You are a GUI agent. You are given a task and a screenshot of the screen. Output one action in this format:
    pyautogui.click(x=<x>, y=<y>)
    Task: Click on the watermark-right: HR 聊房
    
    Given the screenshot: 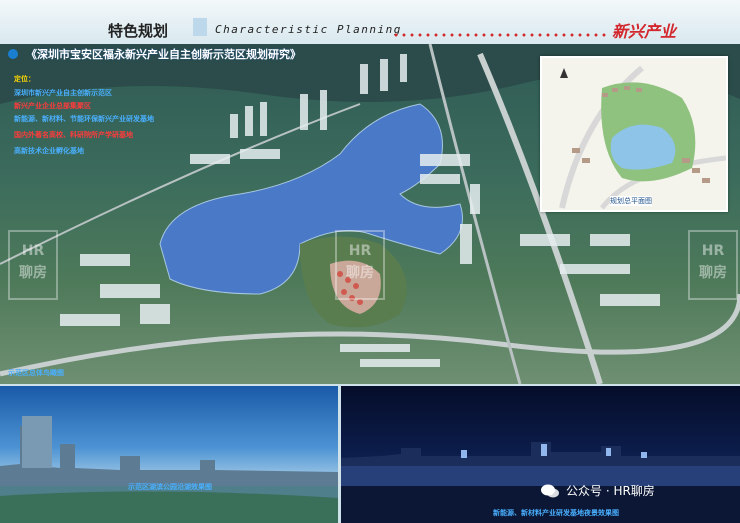 What is the action you would take?
    pyautogui.click(x=713, y=265)
    